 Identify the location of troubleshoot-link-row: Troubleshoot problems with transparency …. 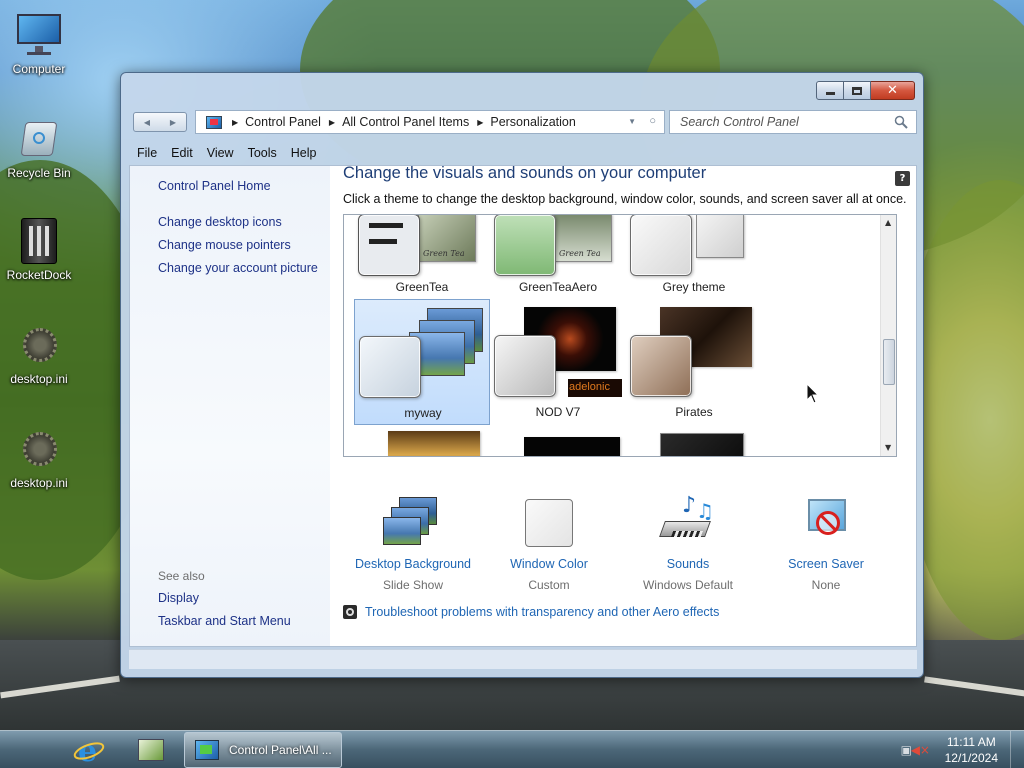
(531, 612).